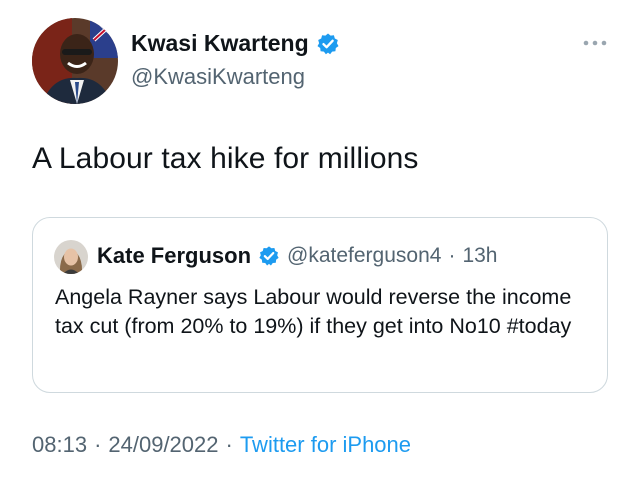 The width and height of the screenshot is (640, 486). Describe the element at coordinates (218, 77) in the screenshot. I see `author-handle: @KwasiKwarteng` at that location.